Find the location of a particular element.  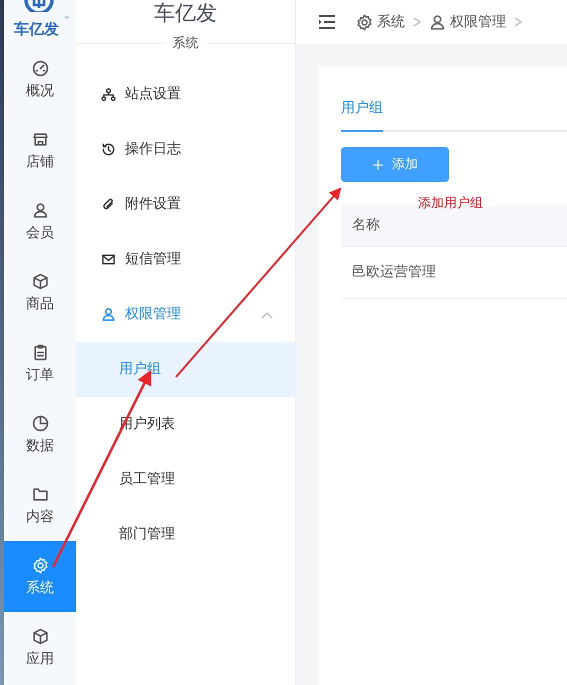

menu-icon is located at coordinates (327, 22).